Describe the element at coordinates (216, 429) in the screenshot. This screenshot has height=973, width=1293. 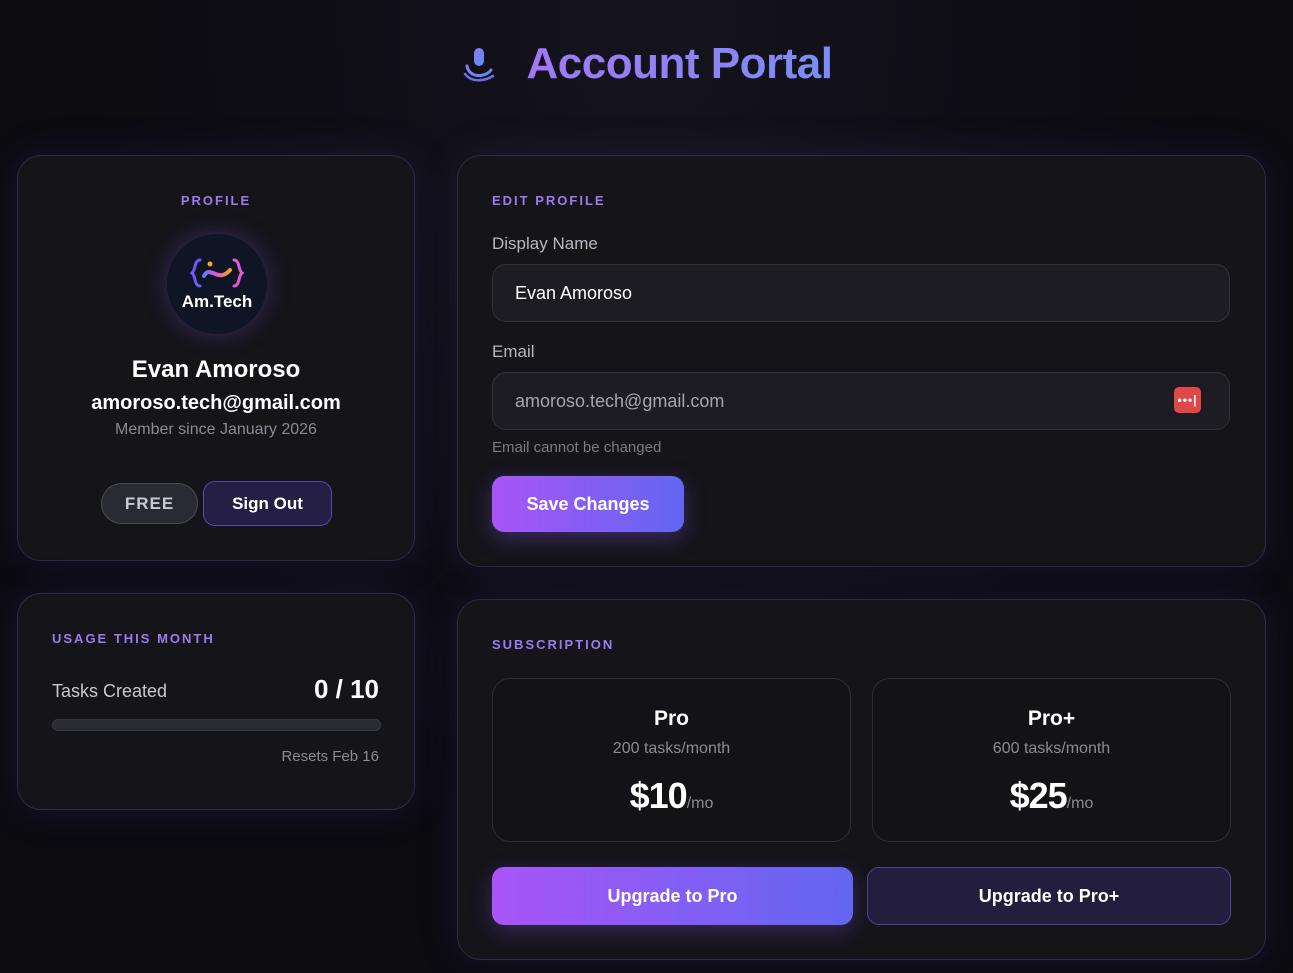
I see `member-since: Member since January 2026` at that location.